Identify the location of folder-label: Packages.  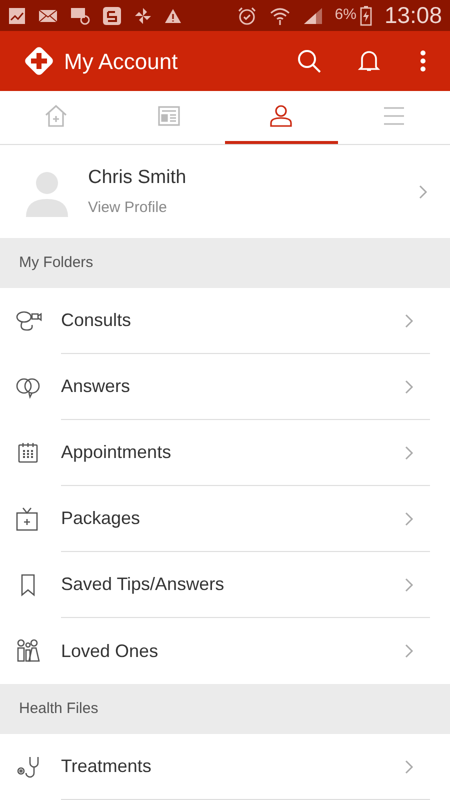
(101, 518).